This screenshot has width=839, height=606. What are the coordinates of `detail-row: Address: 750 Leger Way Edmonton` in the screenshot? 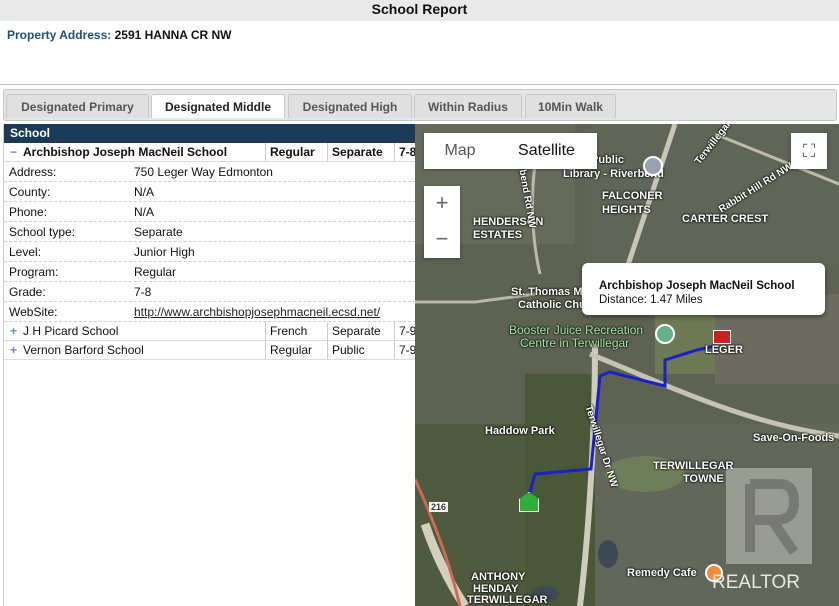 It's located at (210, 172).